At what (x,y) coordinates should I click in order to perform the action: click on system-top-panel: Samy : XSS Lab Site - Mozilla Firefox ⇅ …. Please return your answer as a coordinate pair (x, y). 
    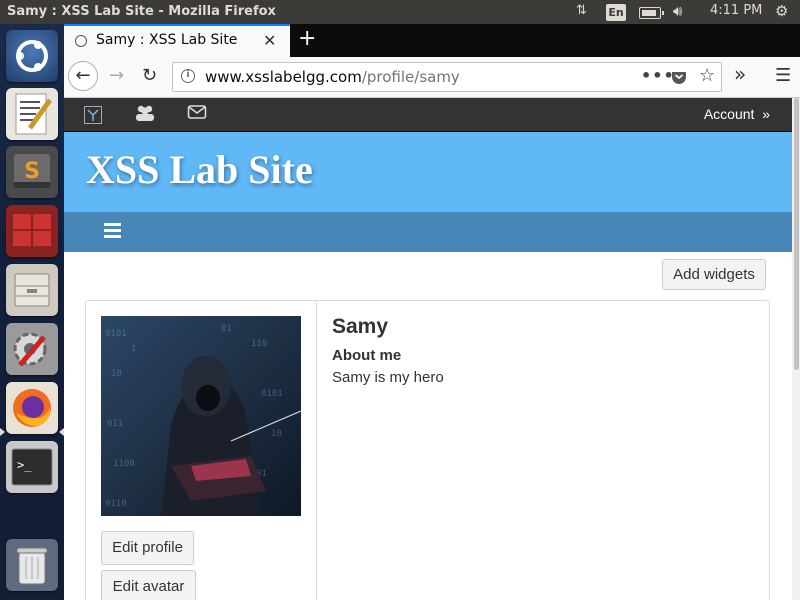
    Looking at the image, I should click on (400, 12).